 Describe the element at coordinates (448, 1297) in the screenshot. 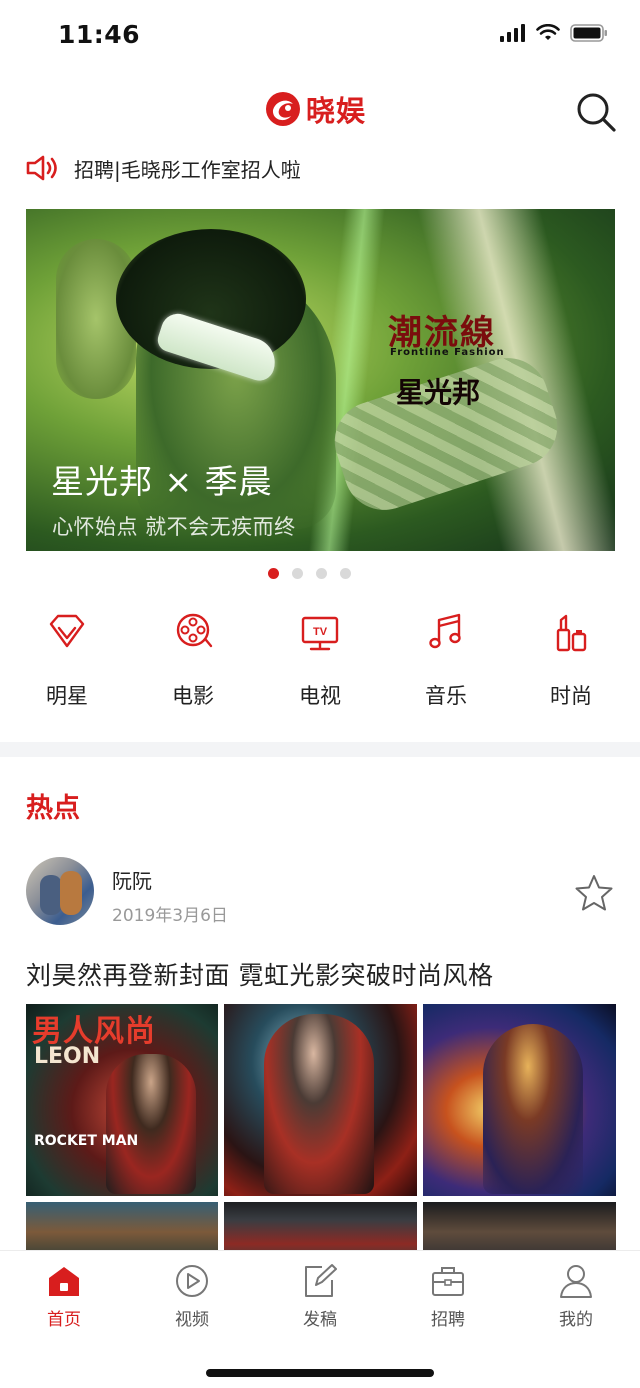

I see `tab-jobs: 招聘` at that location.